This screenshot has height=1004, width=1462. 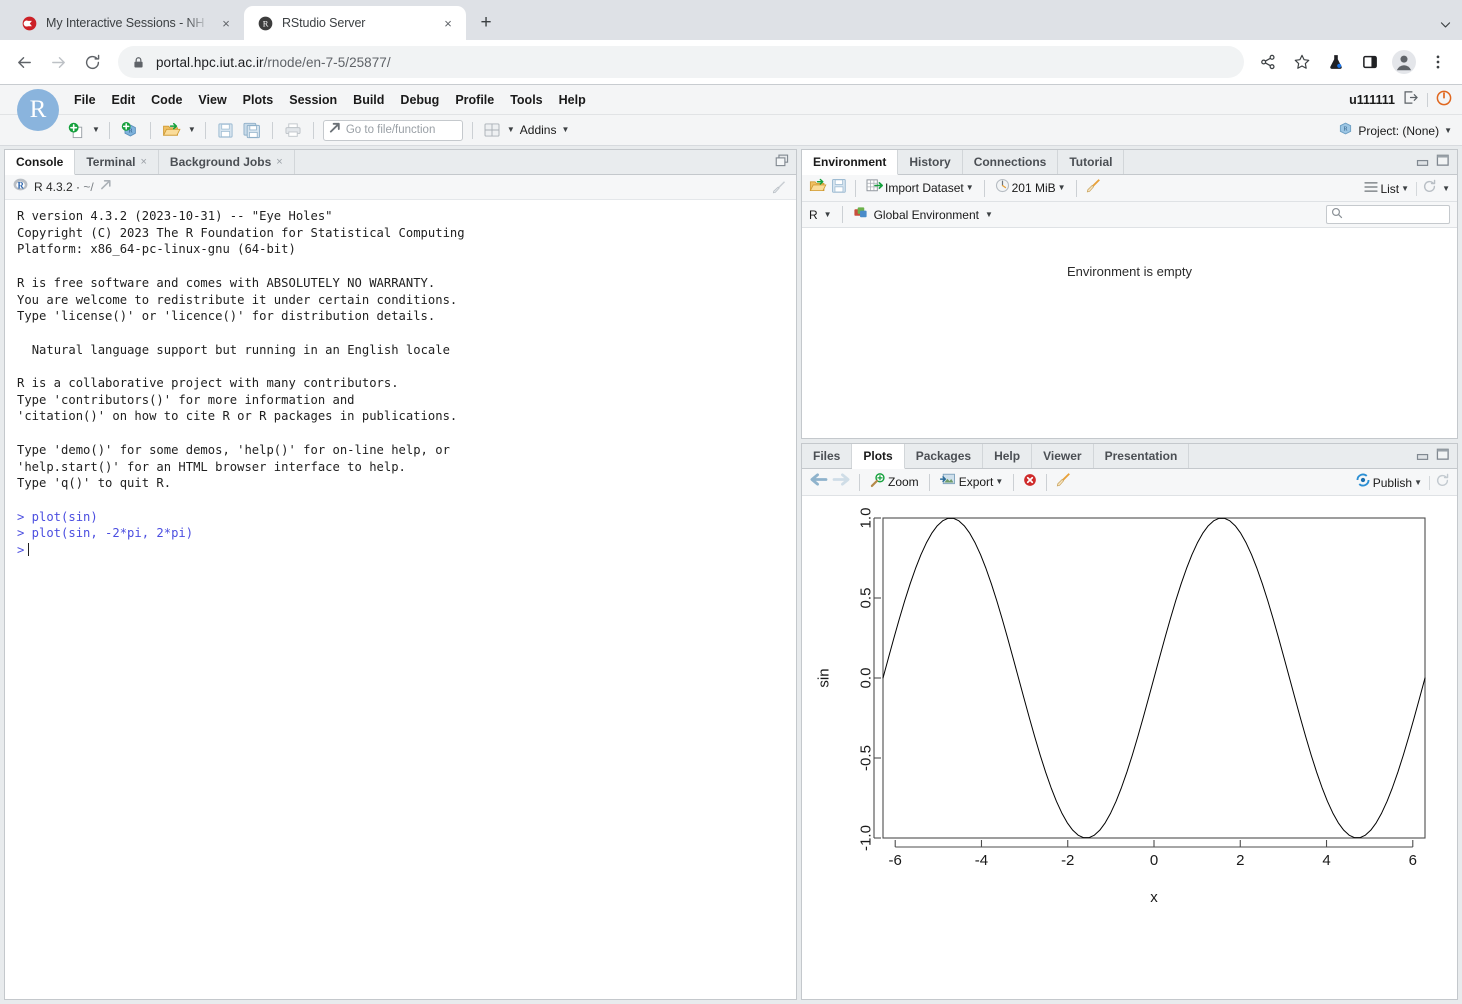 What do you see at coordinates (1404, 62) in the screenshot?
I see `profile-avatar-icon` at bounding box center [1404, 62].